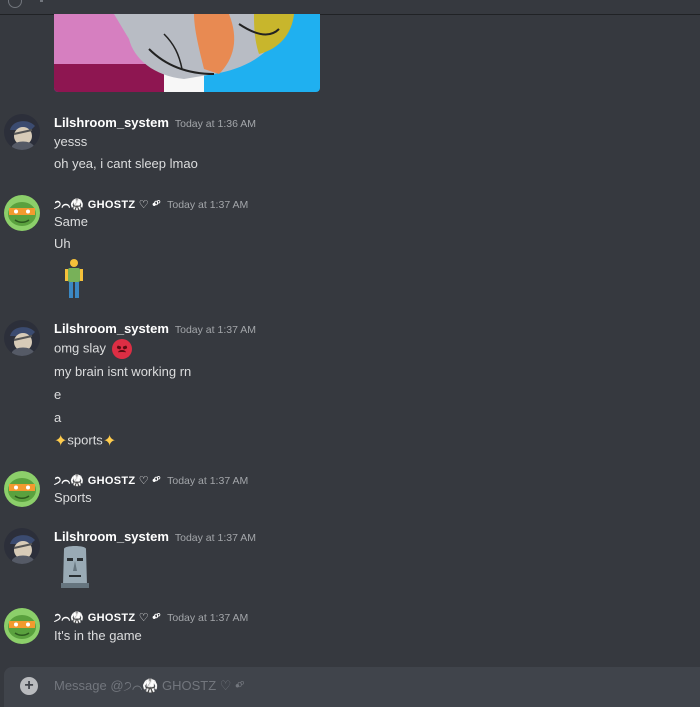 The width and height of the screenshot is (700, 707). Describe the element at coordinates (126, 163) in the screenshot. I see `message-text: oh yea, i cant sleep lmao` at that location.